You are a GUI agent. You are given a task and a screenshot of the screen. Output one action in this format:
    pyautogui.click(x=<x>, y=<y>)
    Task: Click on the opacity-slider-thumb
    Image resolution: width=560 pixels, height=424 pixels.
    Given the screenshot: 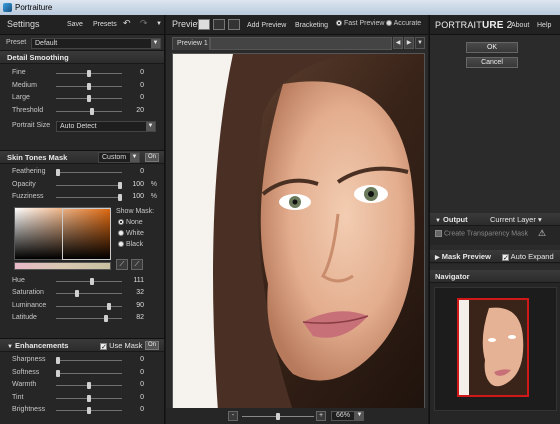 What is the action you would take?
    pyautogui.click(x=120, y=185)
    